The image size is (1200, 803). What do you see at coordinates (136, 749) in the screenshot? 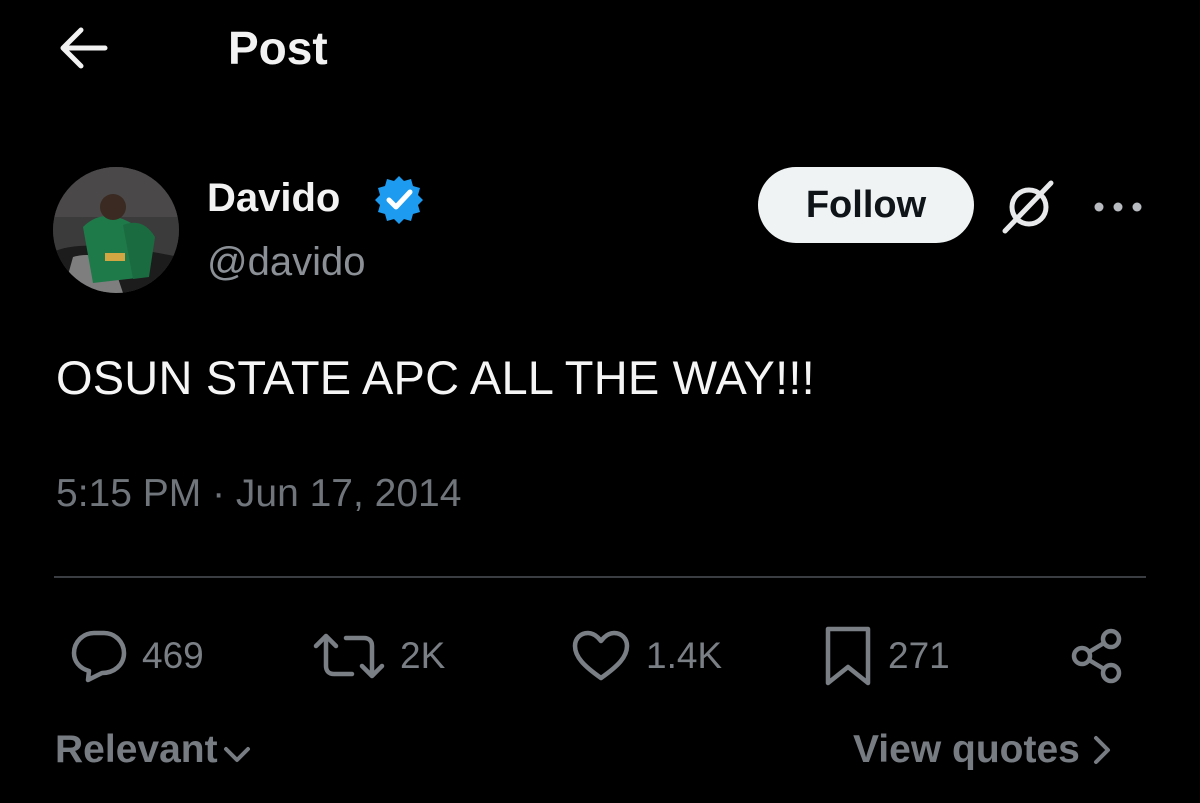
I see `sort-label: Relevant` at bounding box center [136, 749].